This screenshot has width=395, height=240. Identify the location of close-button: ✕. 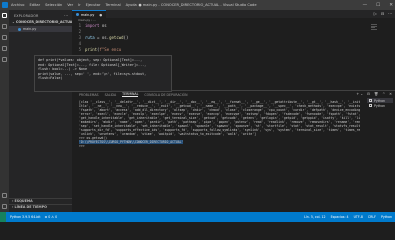
(391, 5).